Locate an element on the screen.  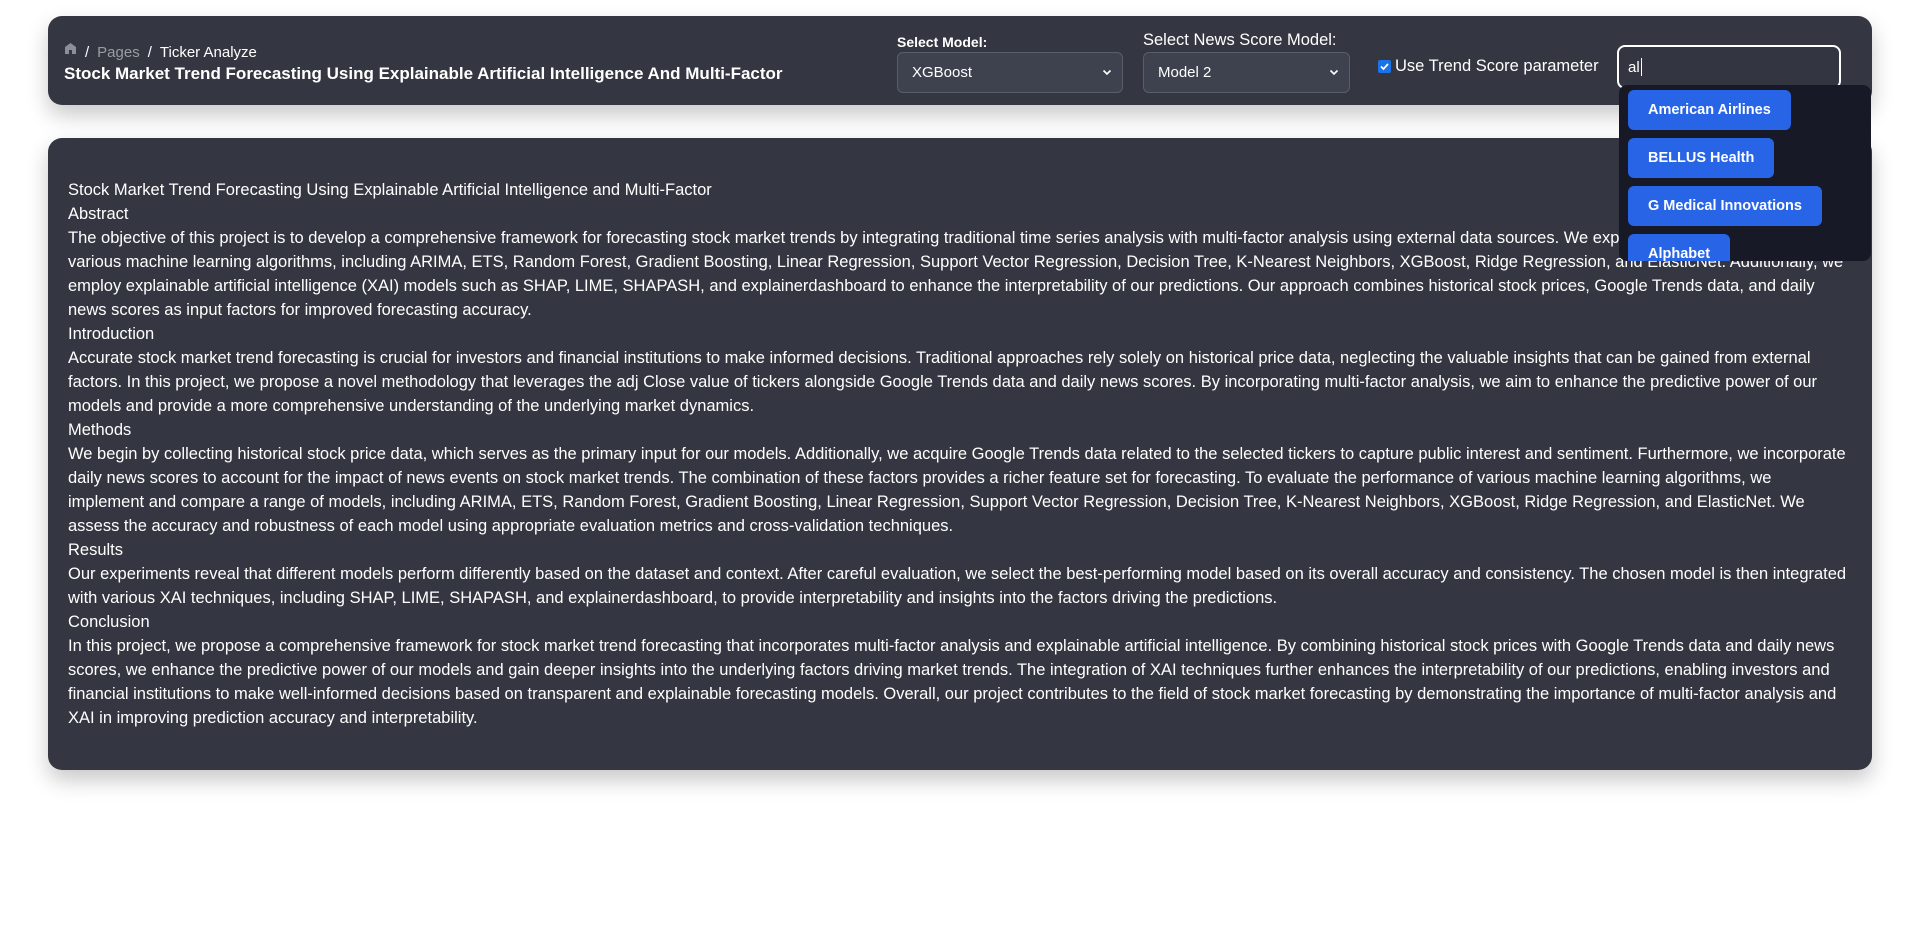
results-heading: Results is located at coordinates (96, 550).